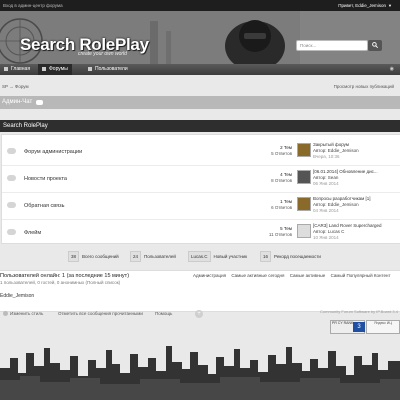 This screenshot has height=400, width=400. Describe the element at coordinates (286, 174) in the screenshot. I see `topic-count: 4 Тем` at that location.